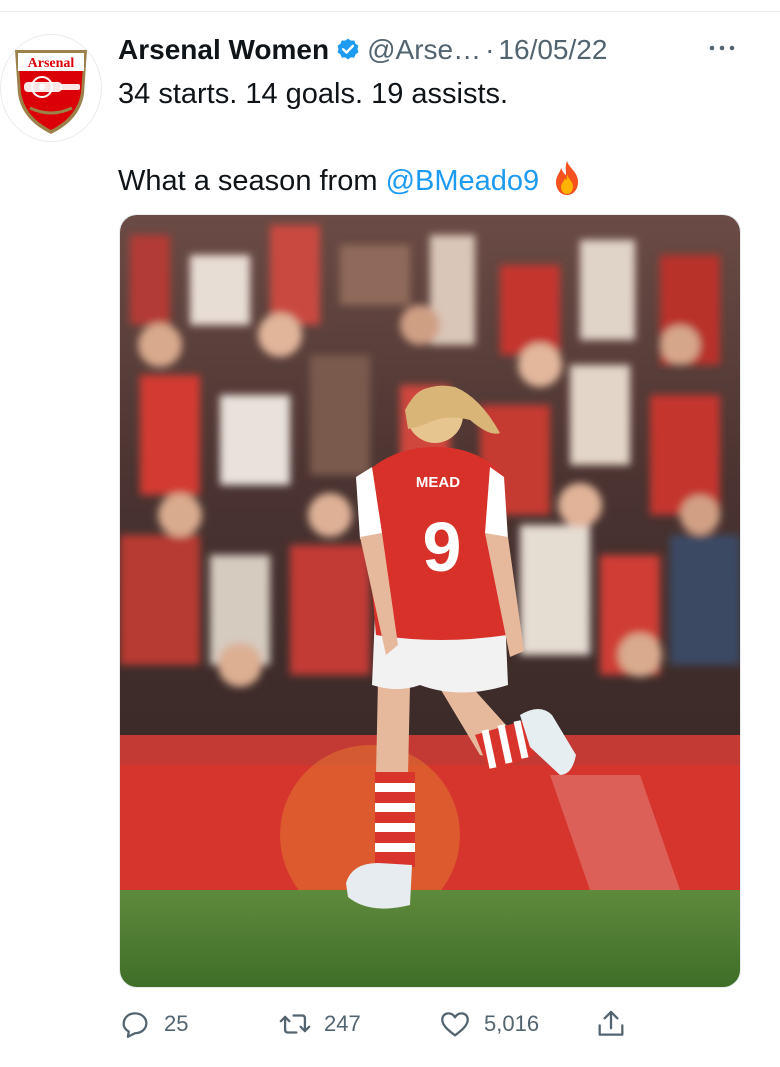  What do you see at coordinates (135, 1025) in the screenshot?
I see `reply-icon` at bounding box center [135, 1025].